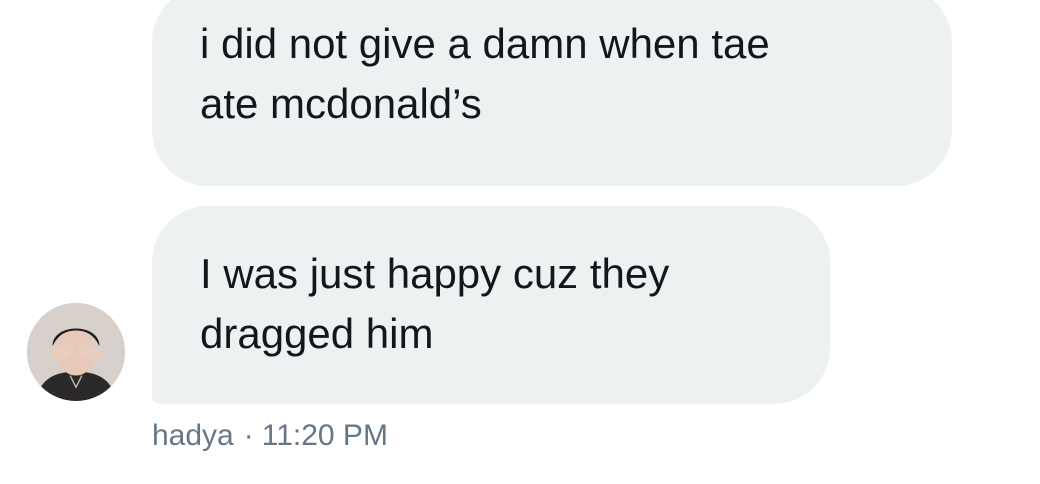 The height and width of the screenshot is (484, 1040). Describe the element at coordinates (317, 333) in the screenshot. I see `message-text-line: dragged him` at that location.